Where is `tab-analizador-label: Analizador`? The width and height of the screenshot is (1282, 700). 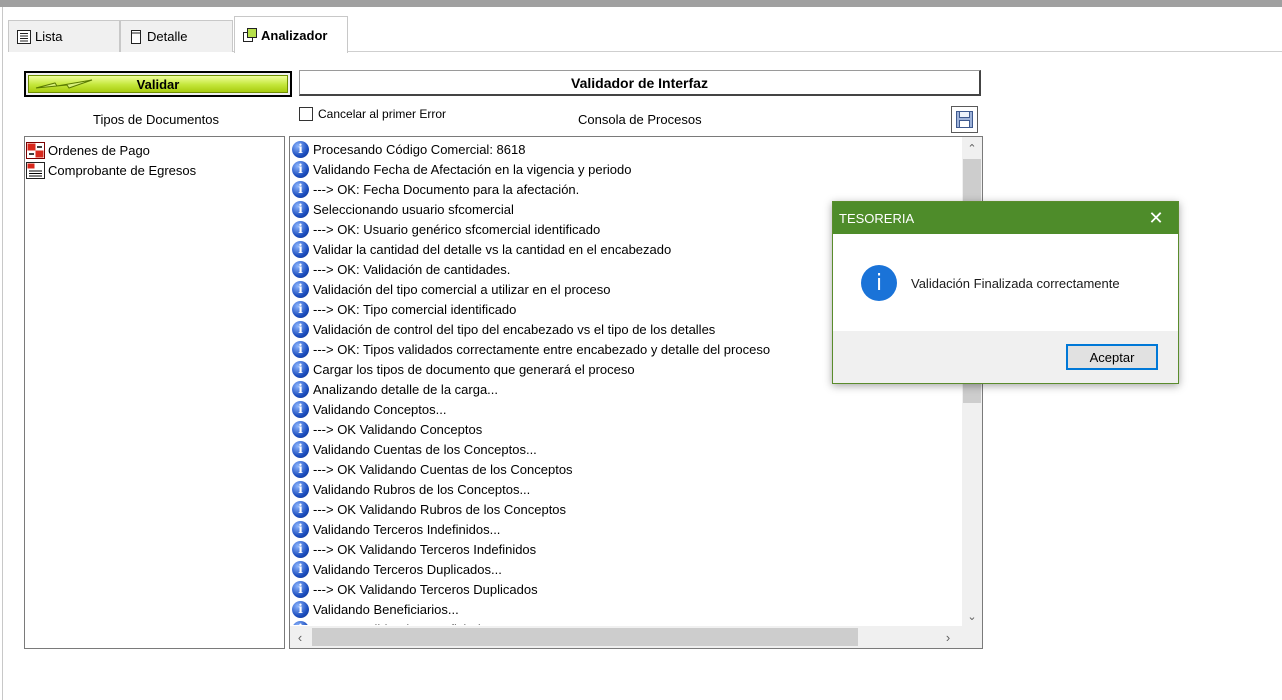 tab-analizador-label: Analizador is located at coordinates (294, 35).